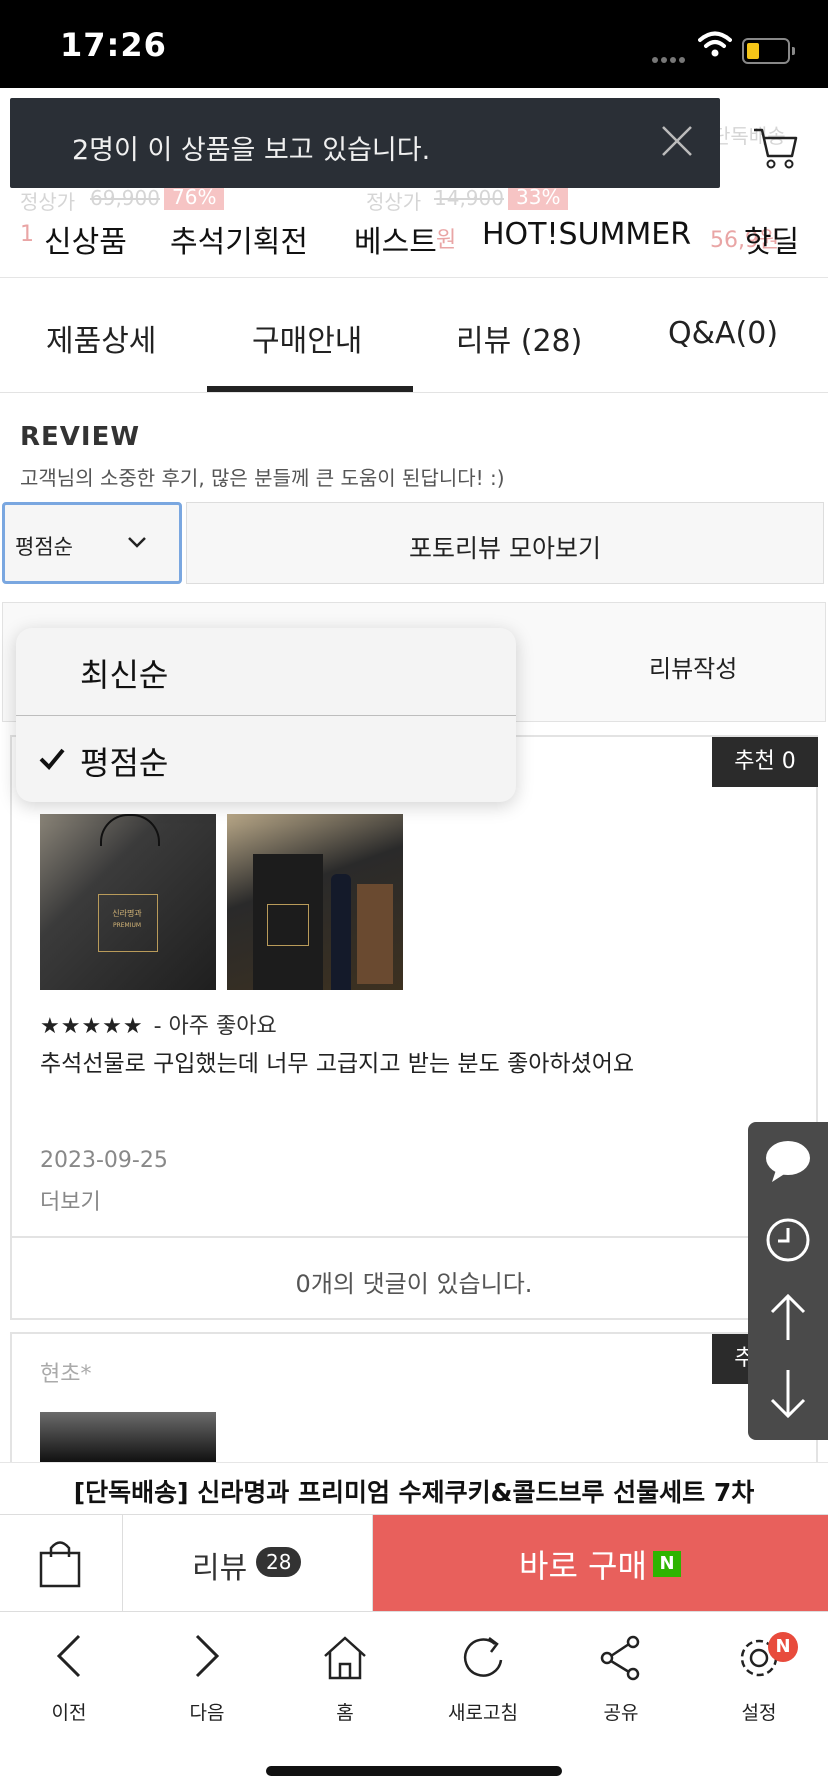 This screenshot has height=1792, width=828. Describe the element at coordinates (759, 1675) in the screenshot. I see `toolbar-settings: 설정` at that location.